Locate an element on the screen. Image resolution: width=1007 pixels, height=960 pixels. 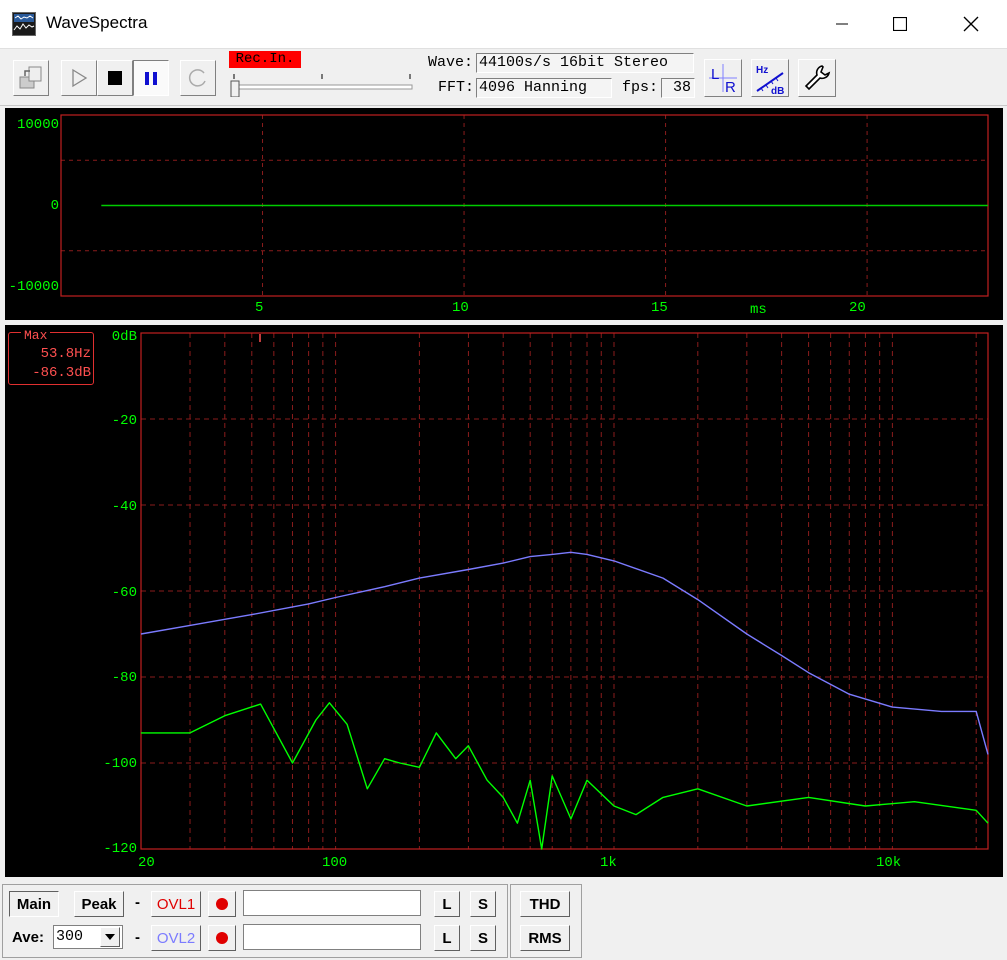
fps-label: fps: is located at coordinates (640, 87).